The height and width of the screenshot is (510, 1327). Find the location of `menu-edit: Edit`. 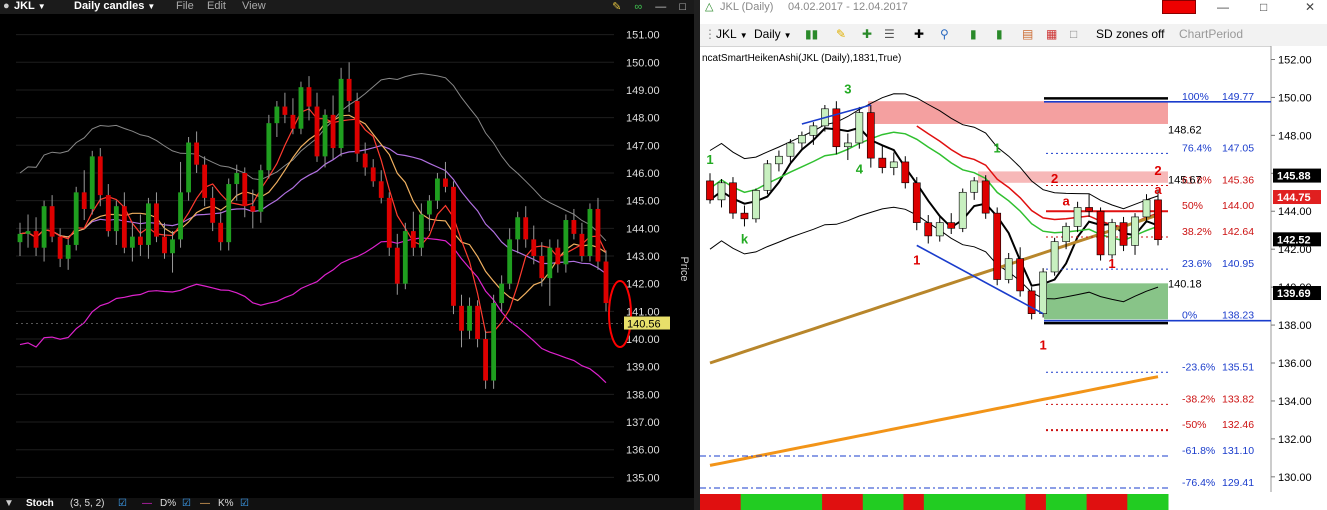

menu-edit: Edit is located at coordinates (216, 6).